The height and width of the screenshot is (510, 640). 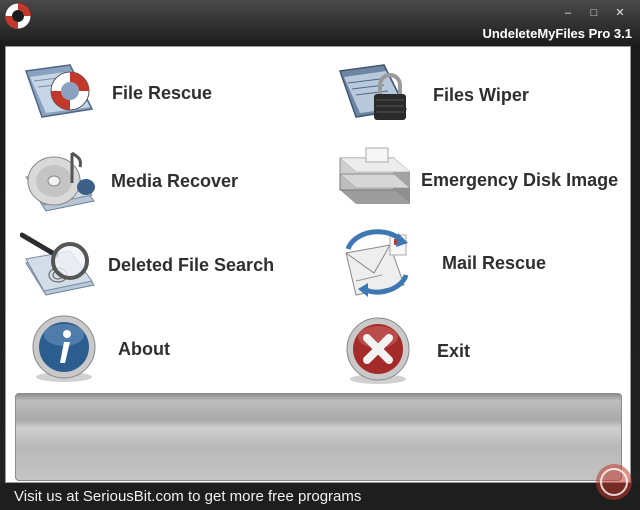 What do you see at coordinates (432, 95) in the screenshot?
I see `files-wiper-button: Files Wiper` at bounding box center [432, 95].